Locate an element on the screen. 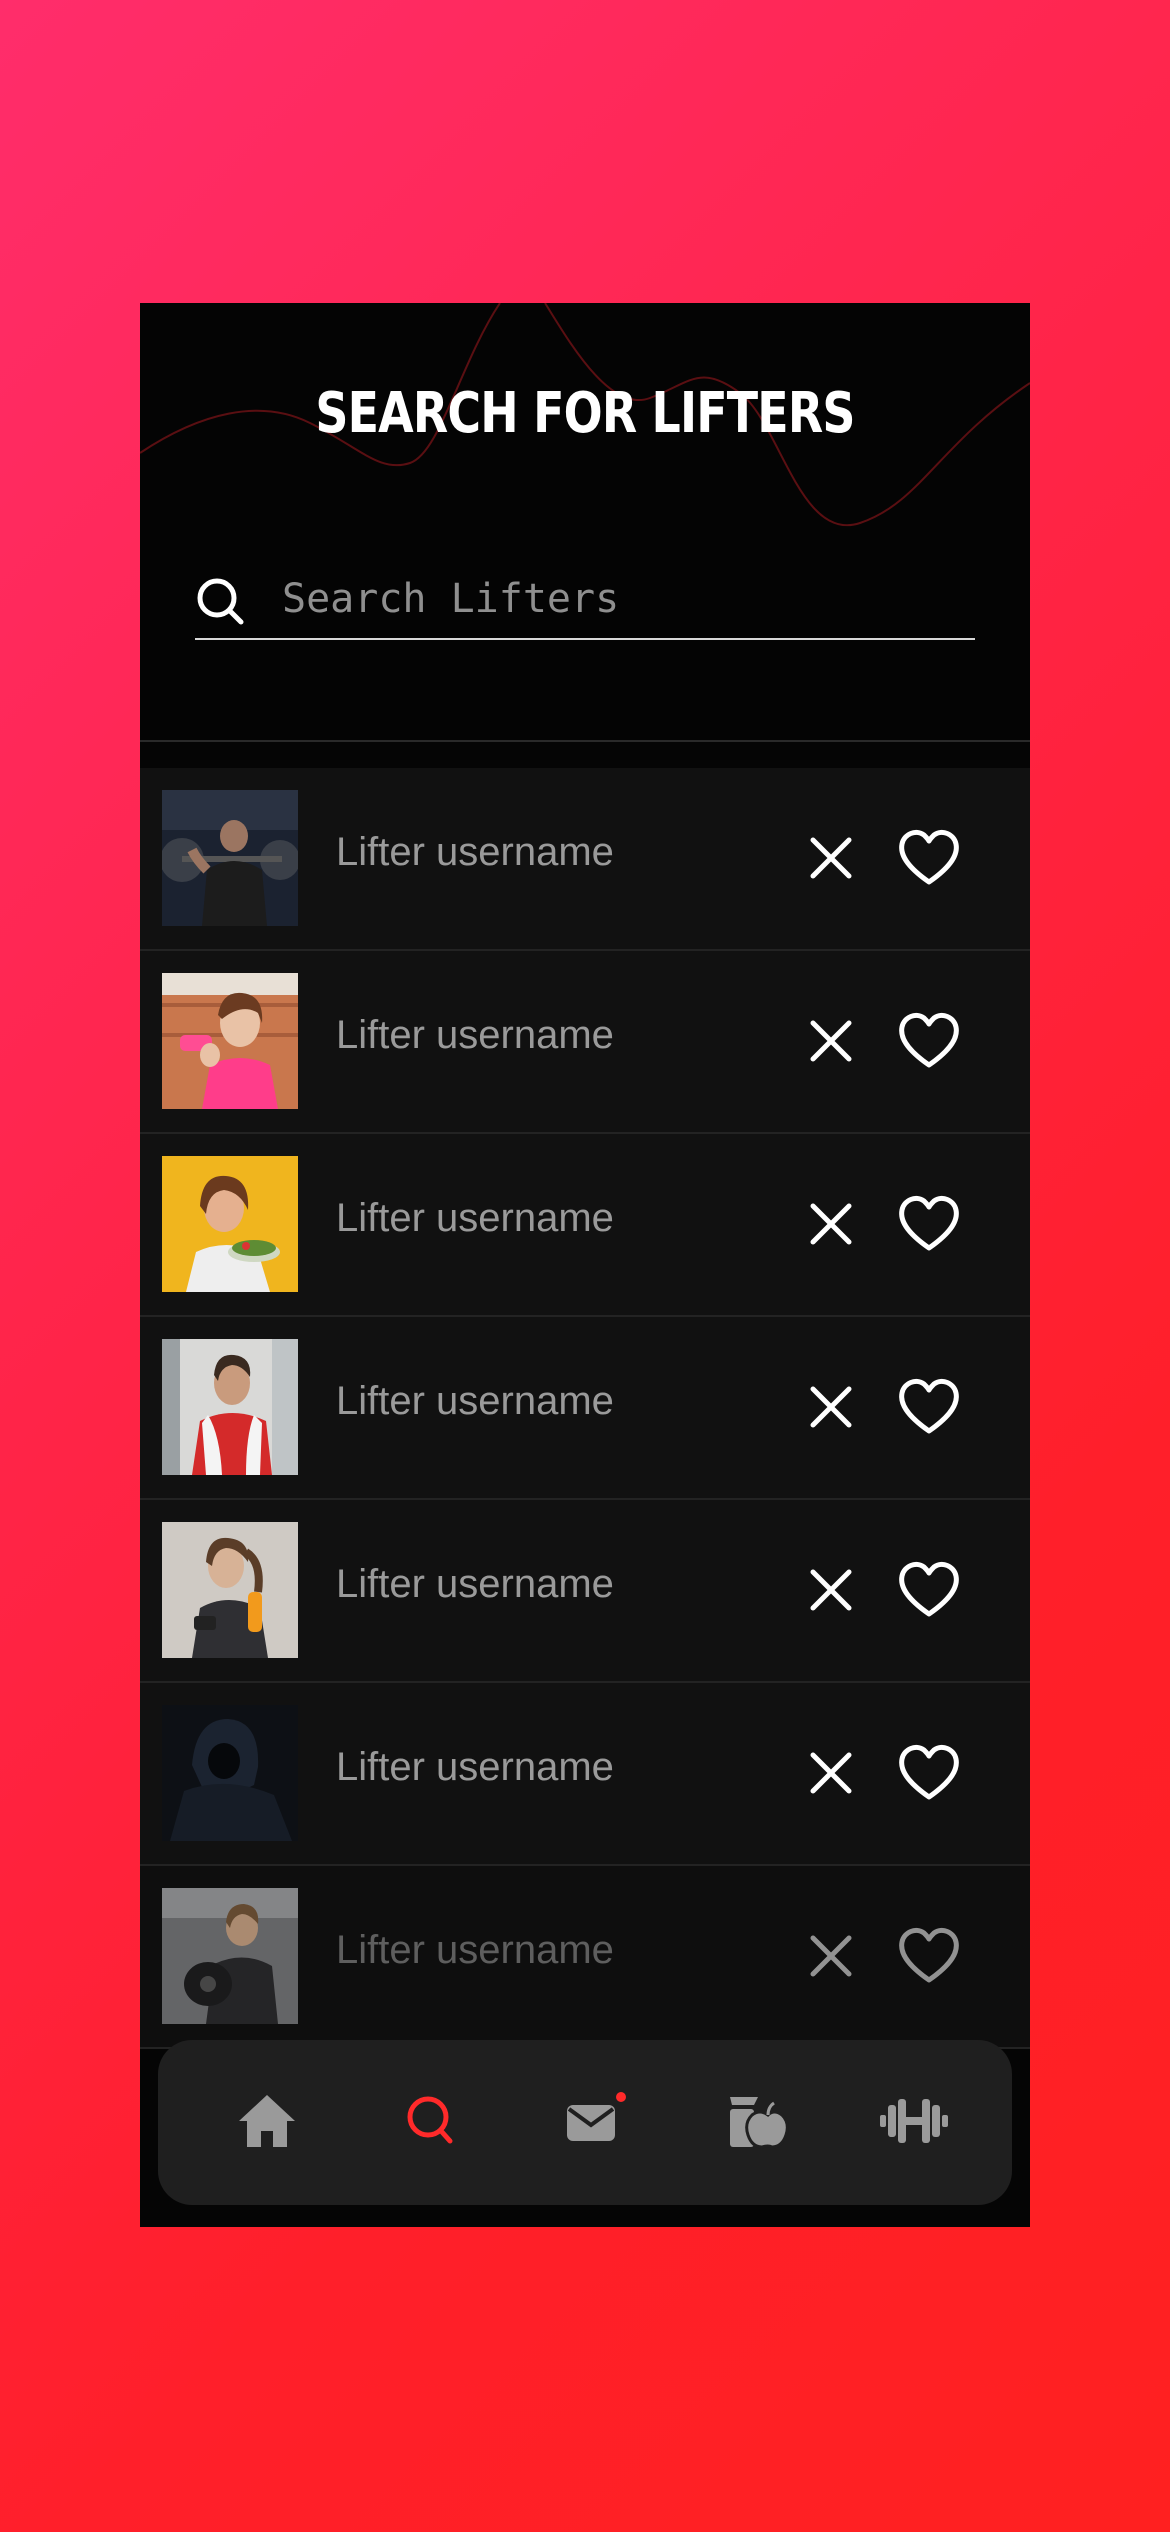 This screenshot has width=1170, height=2532. search-input is located at coordinates (622, 599).